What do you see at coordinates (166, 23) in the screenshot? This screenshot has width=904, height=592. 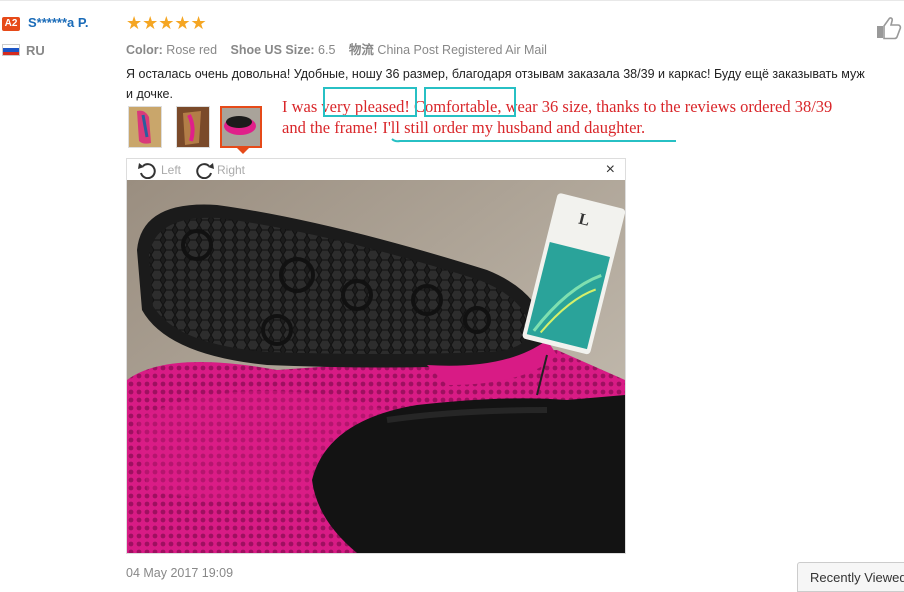 I see `rating-stars: ★★★★★` at bounding box center [166, 23].